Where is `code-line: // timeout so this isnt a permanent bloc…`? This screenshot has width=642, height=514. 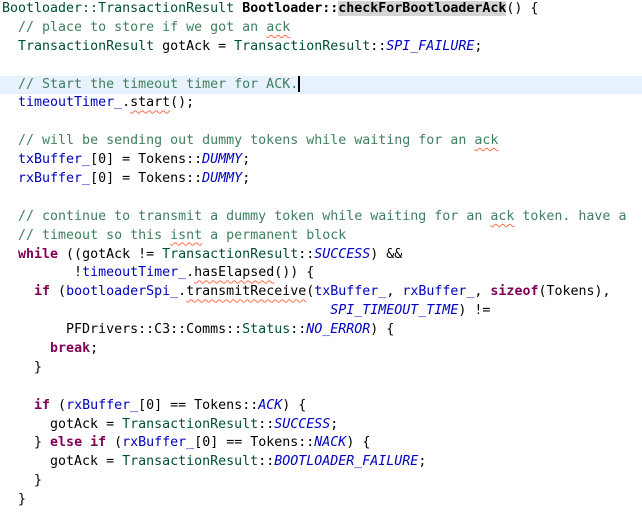
code-line: // timeout so this isnt a permanent bloc… is located at coordinates (321, 236).